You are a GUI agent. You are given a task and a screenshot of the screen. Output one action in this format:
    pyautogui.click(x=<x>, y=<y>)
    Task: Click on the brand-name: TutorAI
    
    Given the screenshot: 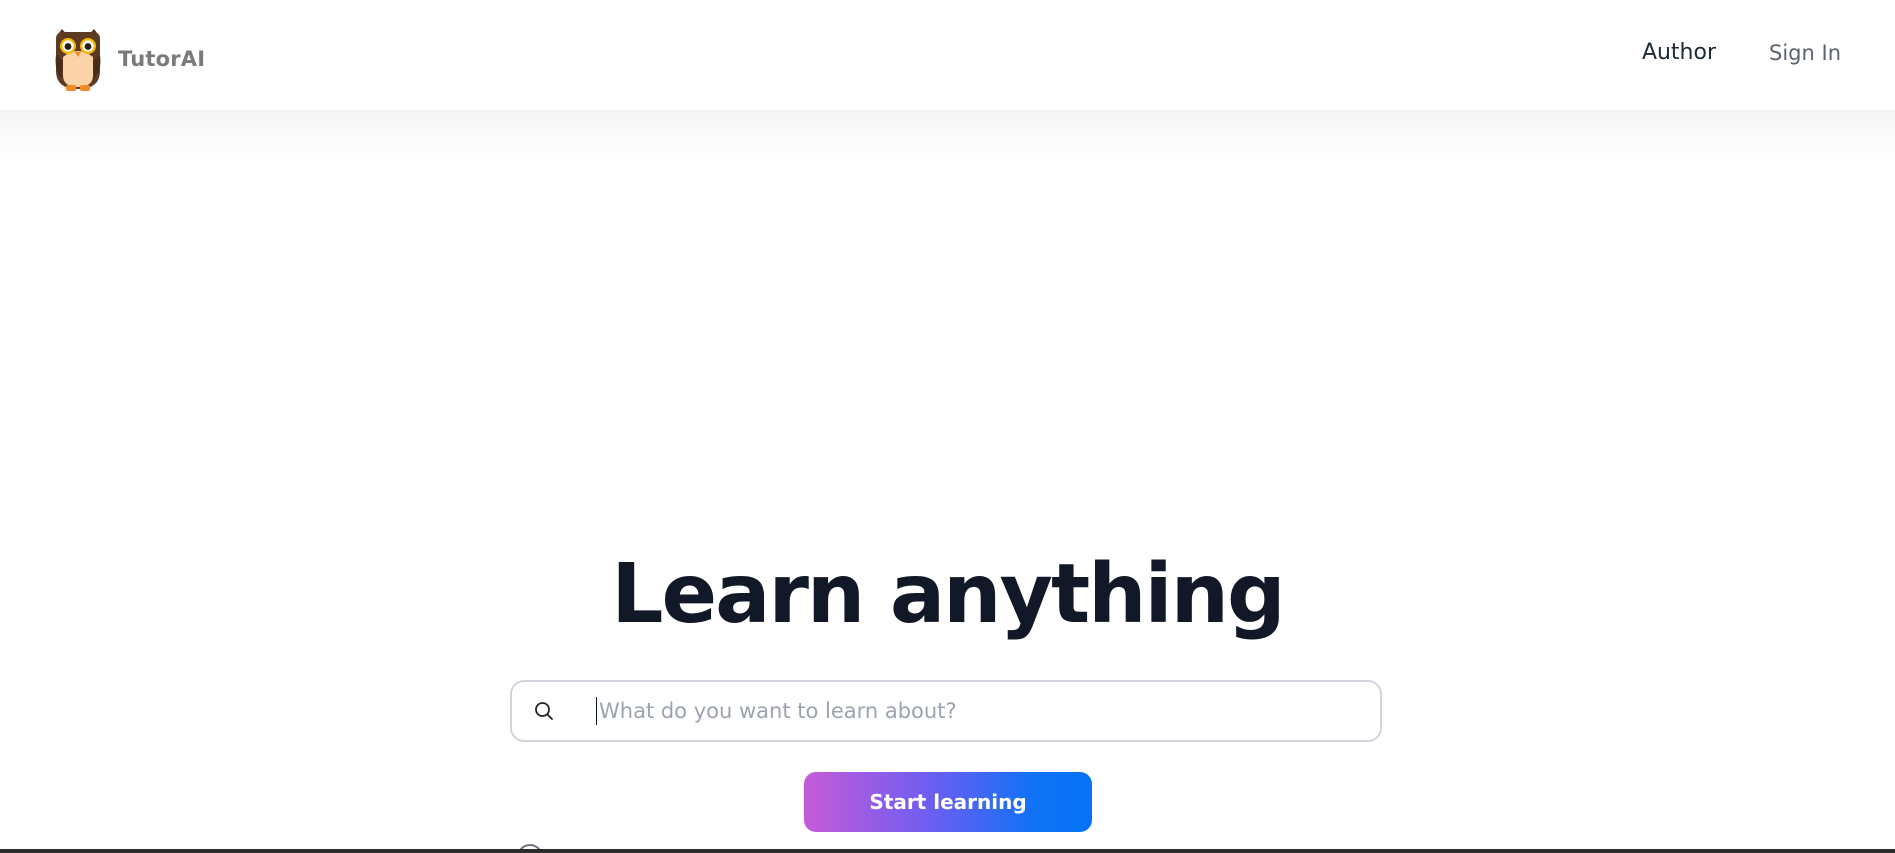 What is the action you would take?
    pyautogui.click(x=162, y=59)
    